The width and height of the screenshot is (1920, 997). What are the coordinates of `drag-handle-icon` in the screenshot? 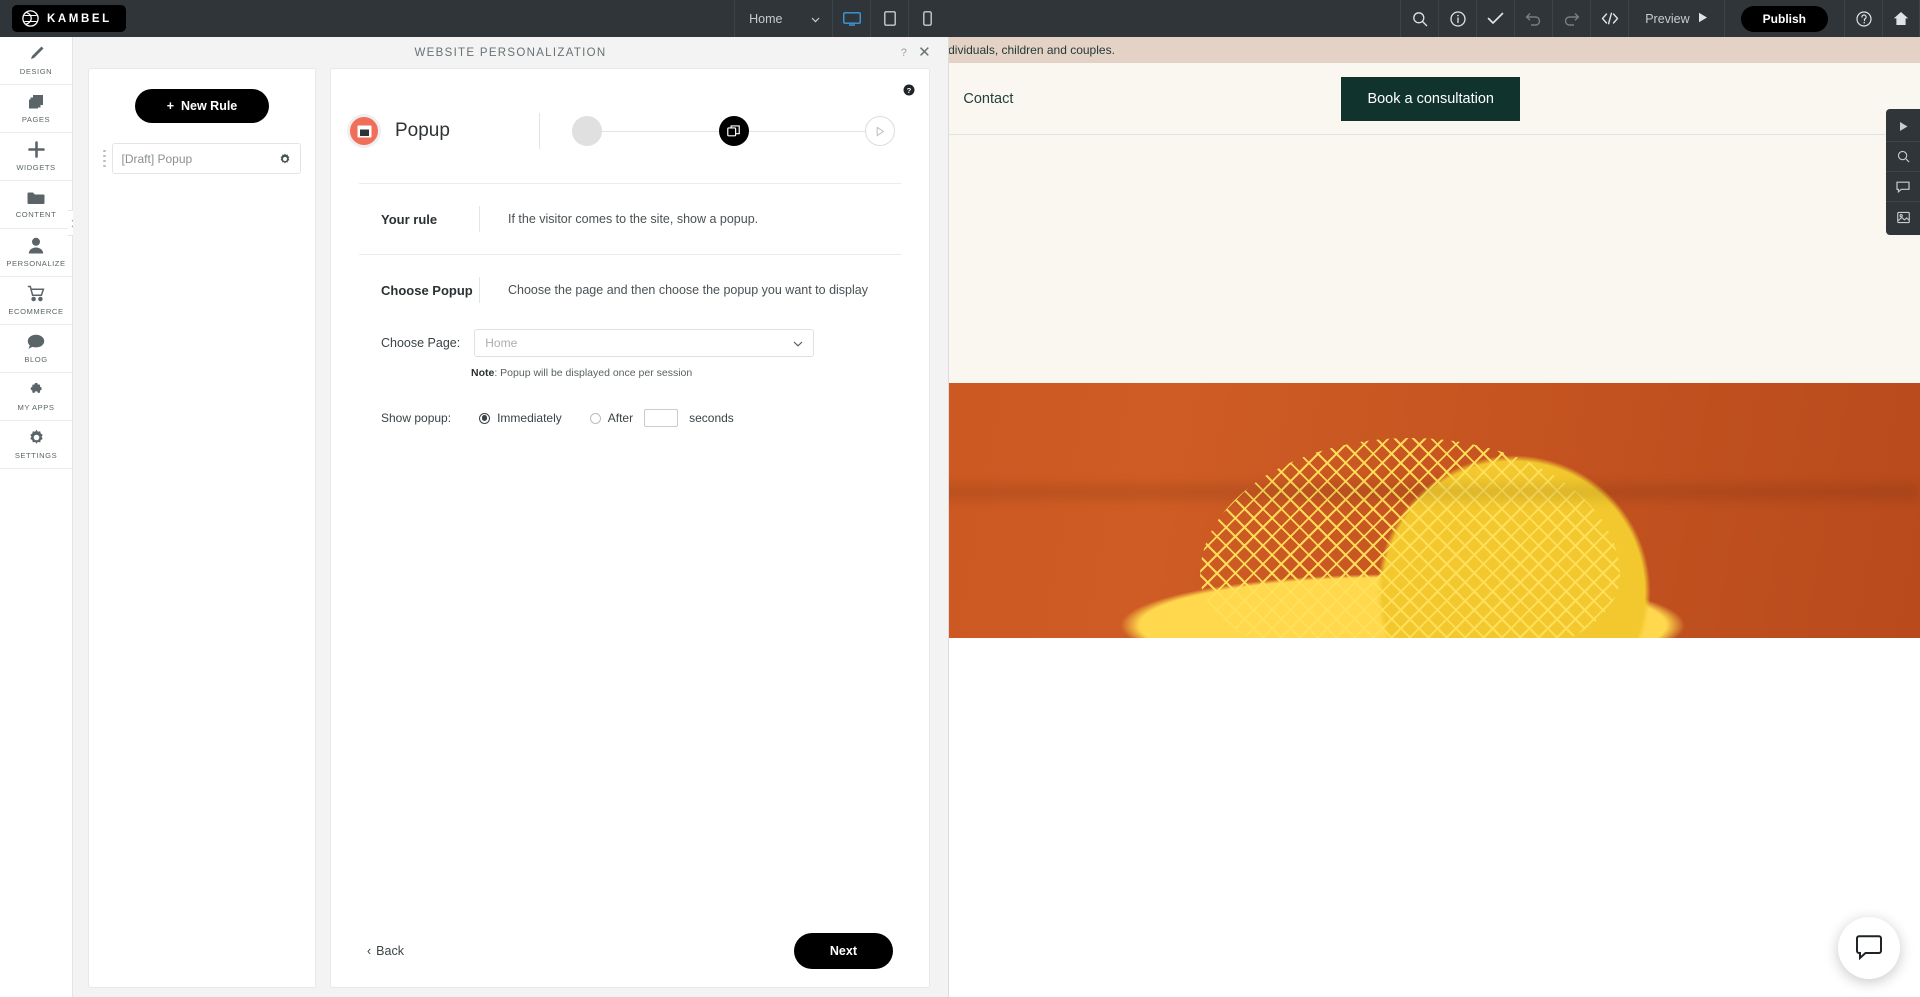 It's located at (104, 158).